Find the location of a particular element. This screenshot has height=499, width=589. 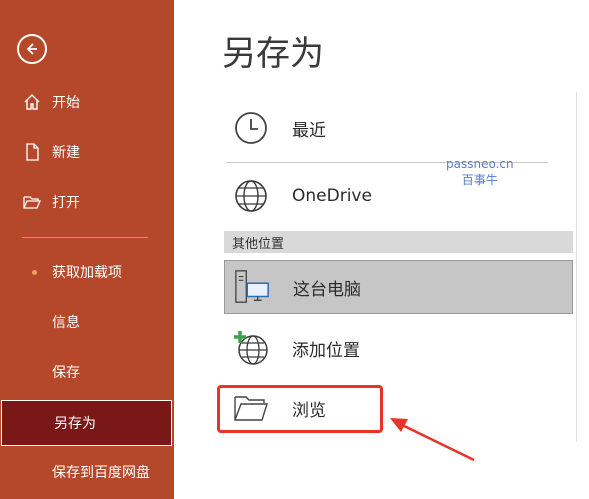

sidebar-item-label: 获取加载项 is located at coordinates (87, 273).